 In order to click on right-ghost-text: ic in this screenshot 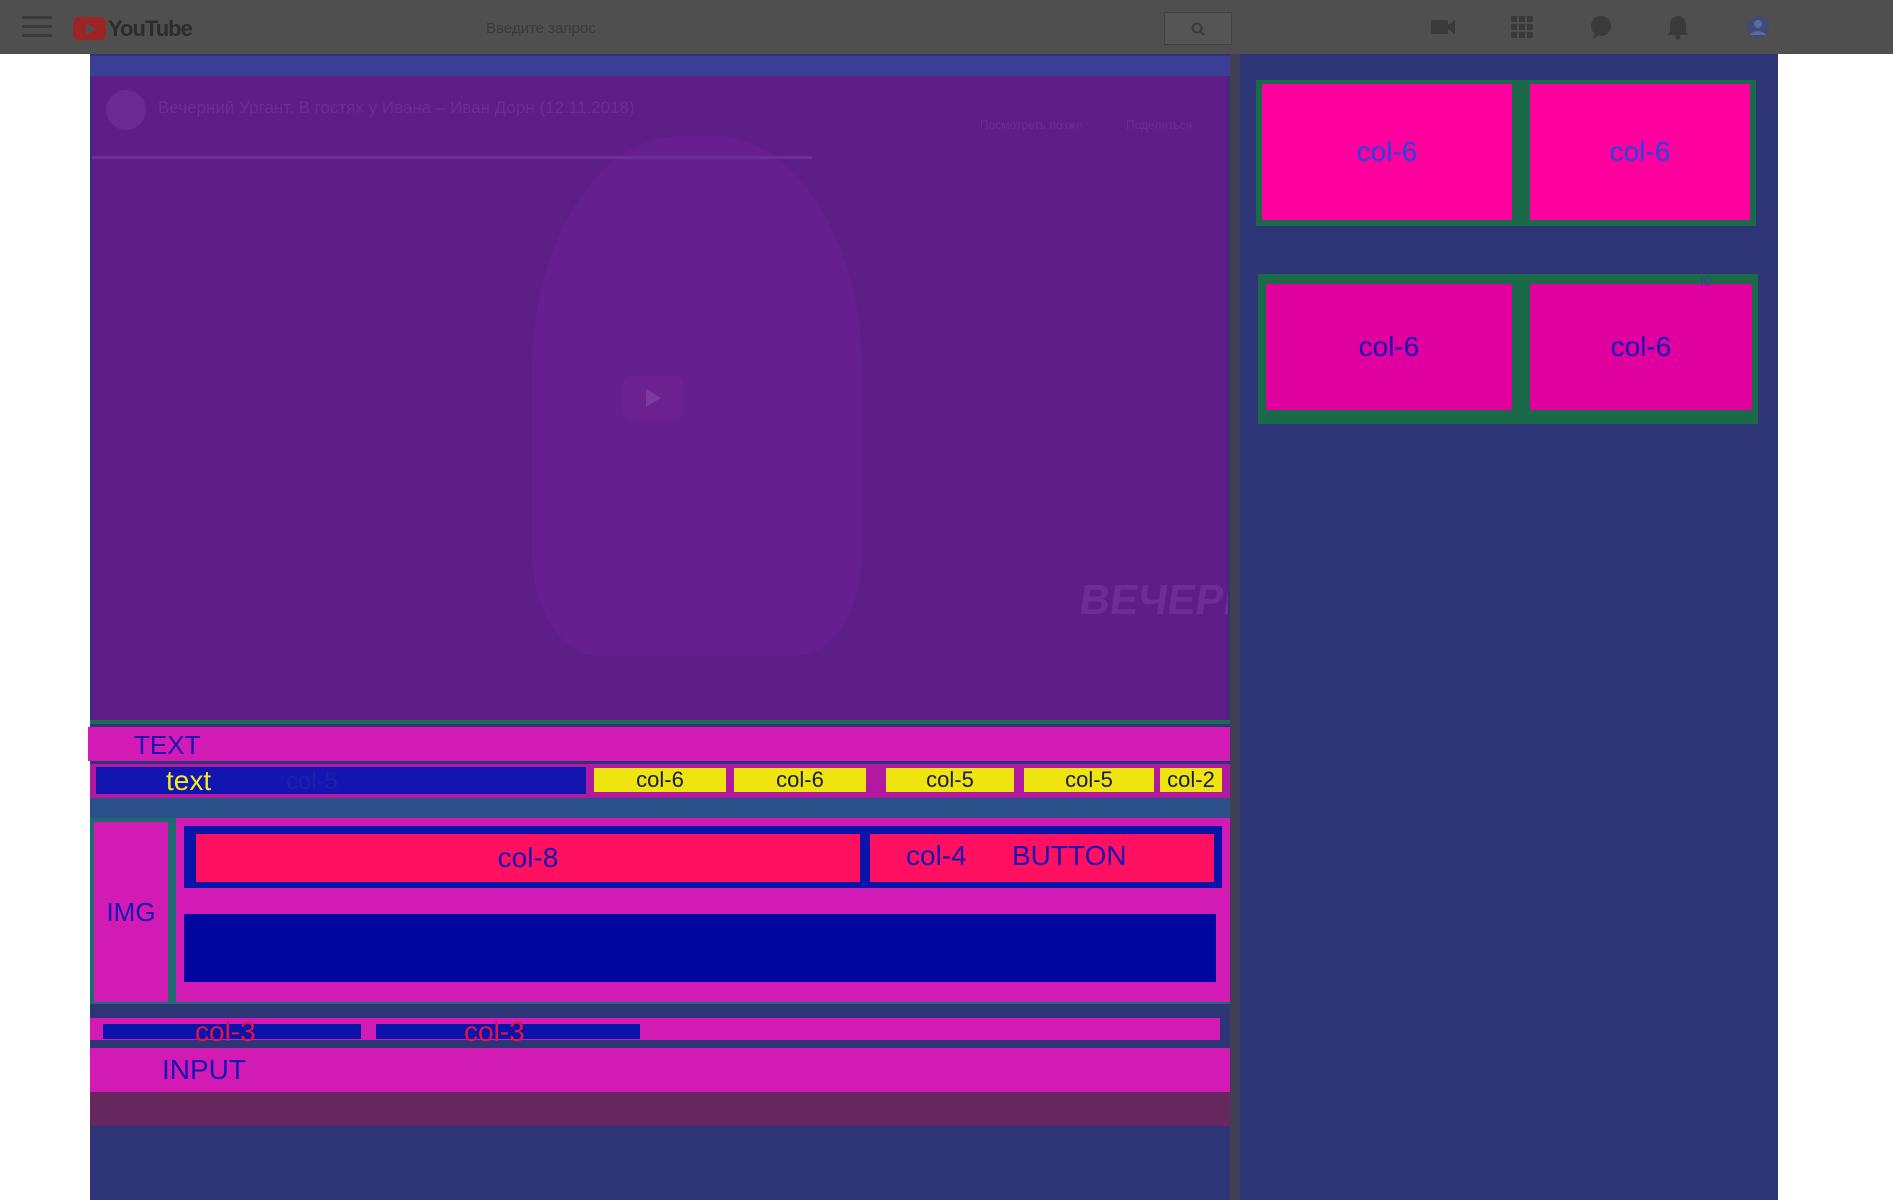, I will do `click(1706, 280)`.